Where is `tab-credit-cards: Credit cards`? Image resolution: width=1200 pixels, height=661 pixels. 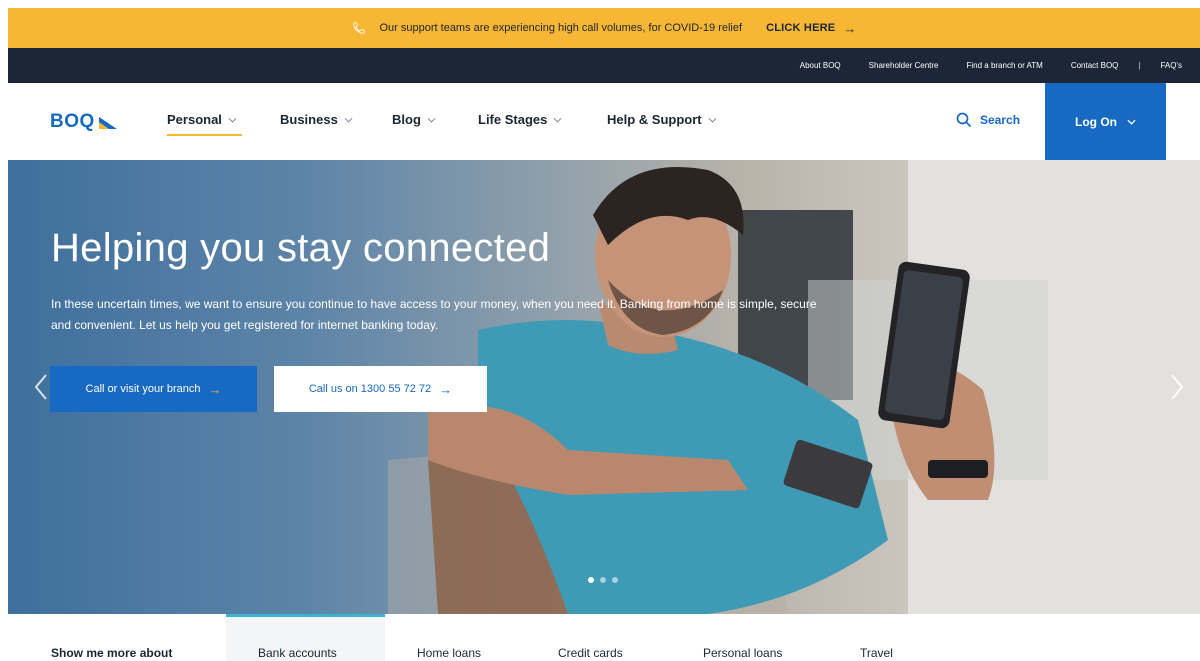 tab-credit-cards: Credit cards is located at coordinates (590, 653).